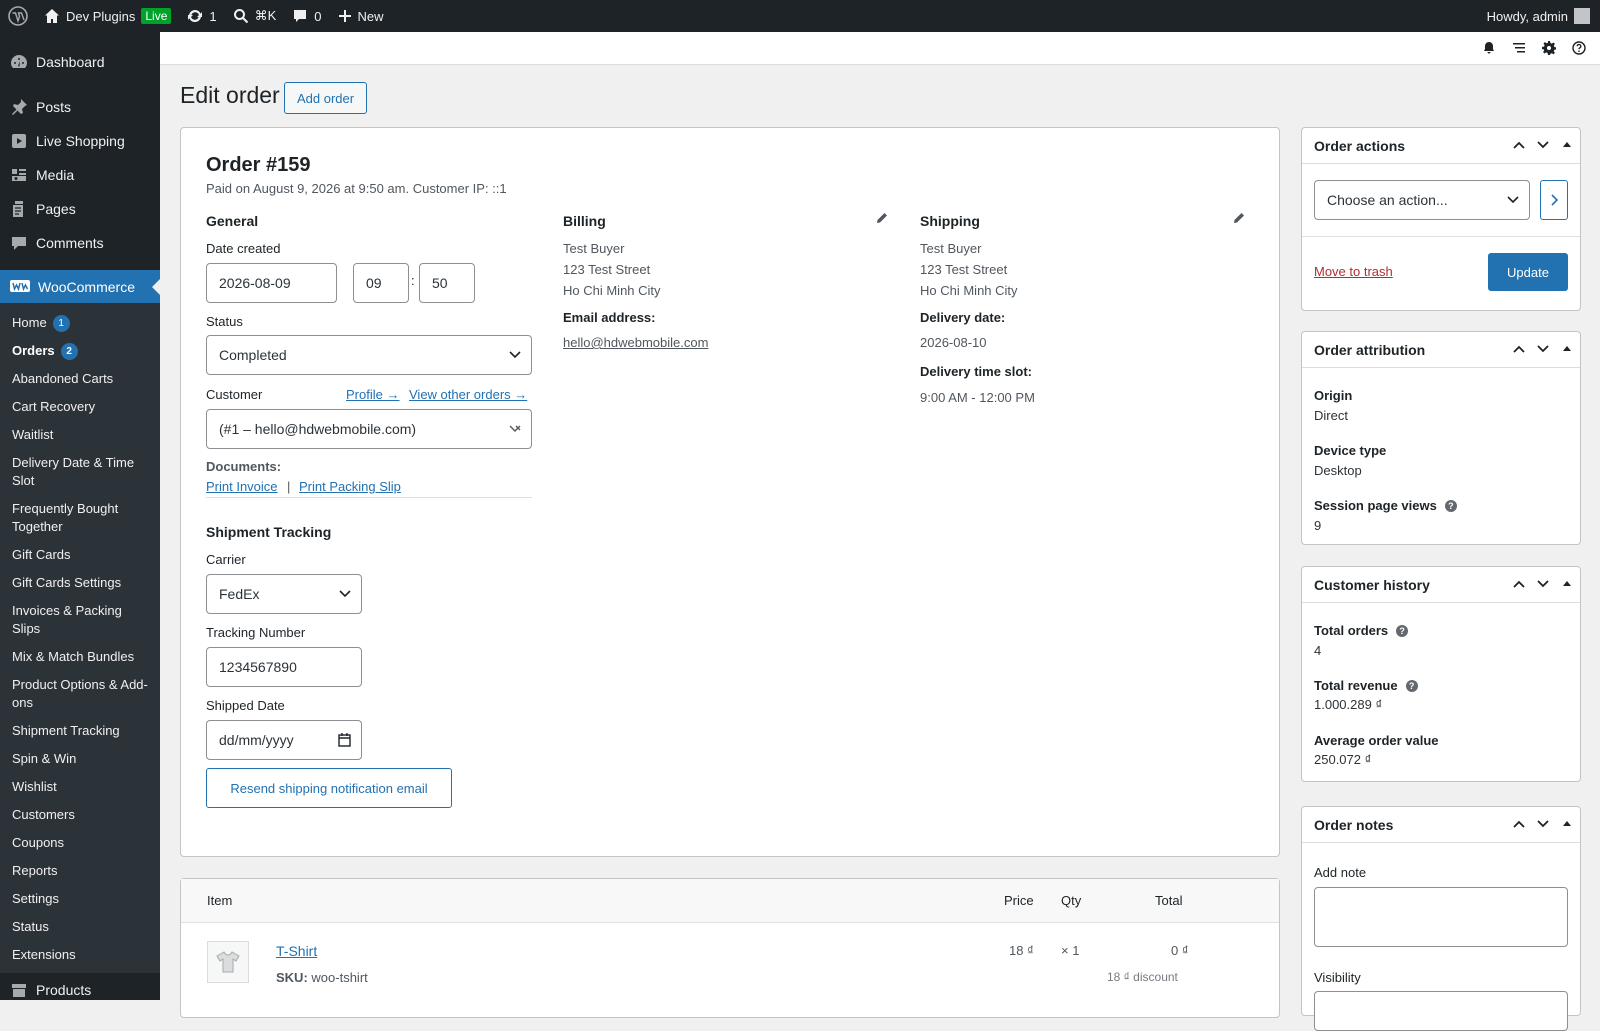  Describe the element at coordinates (344, 740) in the screenshot. I see `calendar-icon` at that location.